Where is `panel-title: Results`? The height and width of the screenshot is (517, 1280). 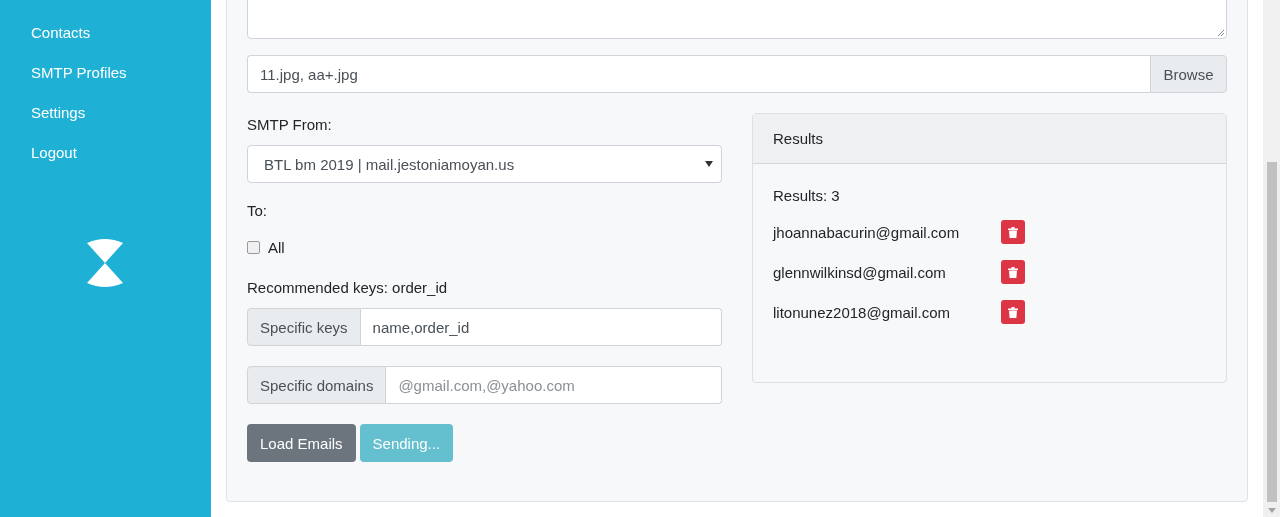 panel-title: Results is located at coordinates (798, 138).